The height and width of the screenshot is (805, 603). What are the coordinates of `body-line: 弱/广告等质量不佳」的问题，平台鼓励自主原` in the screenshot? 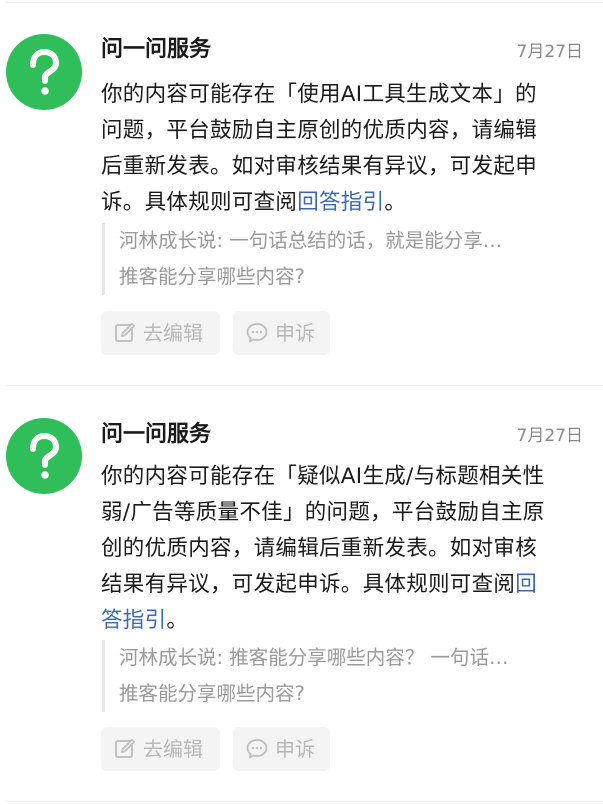 It's located at (323, 512).